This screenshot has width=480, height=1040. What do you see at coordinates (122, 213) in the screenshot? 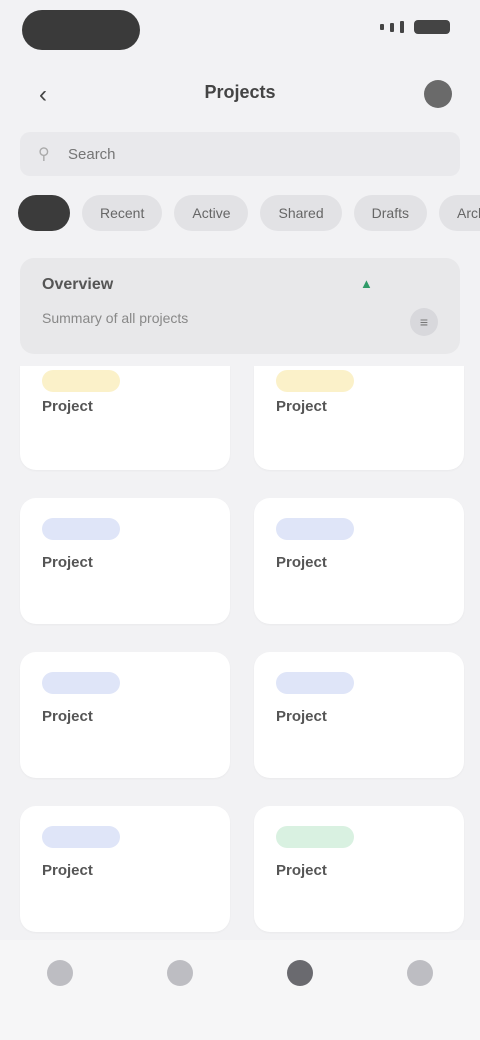
I see `chip-recent: Recent` at bounding box center [122, 213].